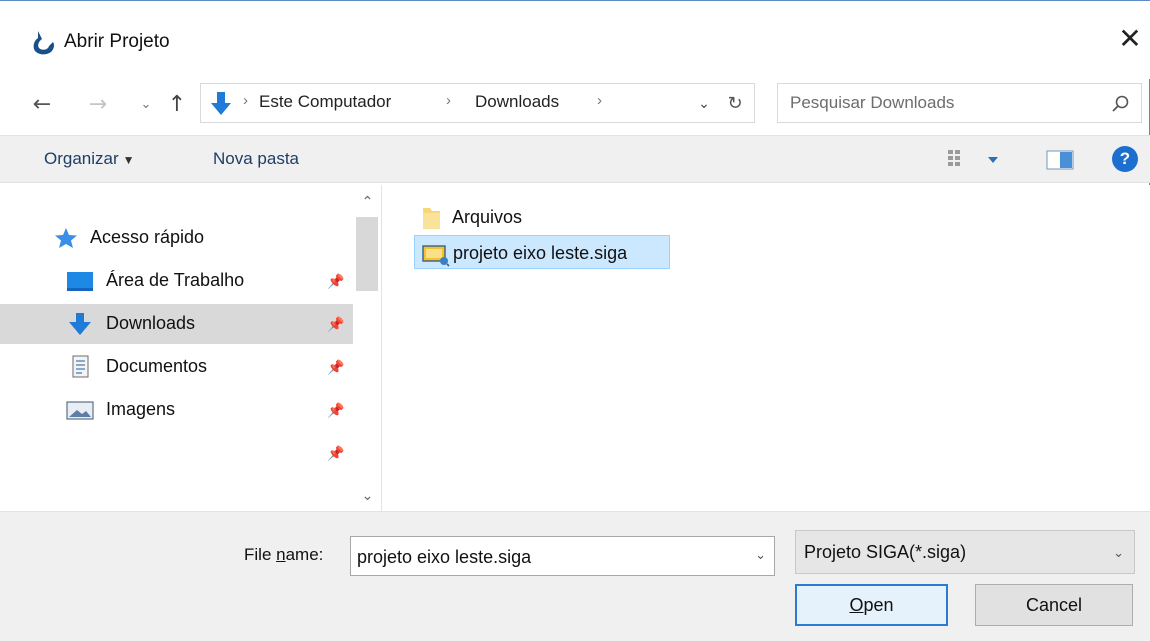 This screenshot has height=641, width=1150. What do you see at coordinates (284, 554) in the screenshot?
I see `file-name-label: File name:` at bounding box center [284, 554].